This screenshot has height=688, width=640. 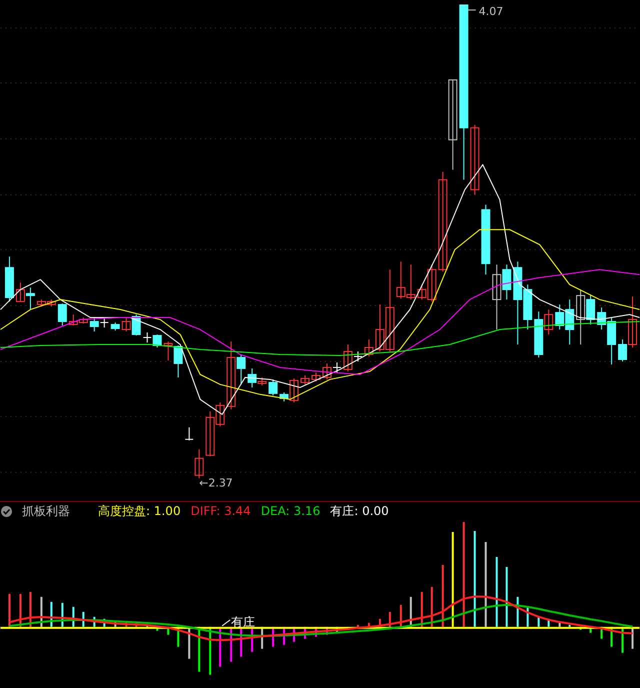 I want to click on low-price-label: ←2.37, so click(x=216, y=483).